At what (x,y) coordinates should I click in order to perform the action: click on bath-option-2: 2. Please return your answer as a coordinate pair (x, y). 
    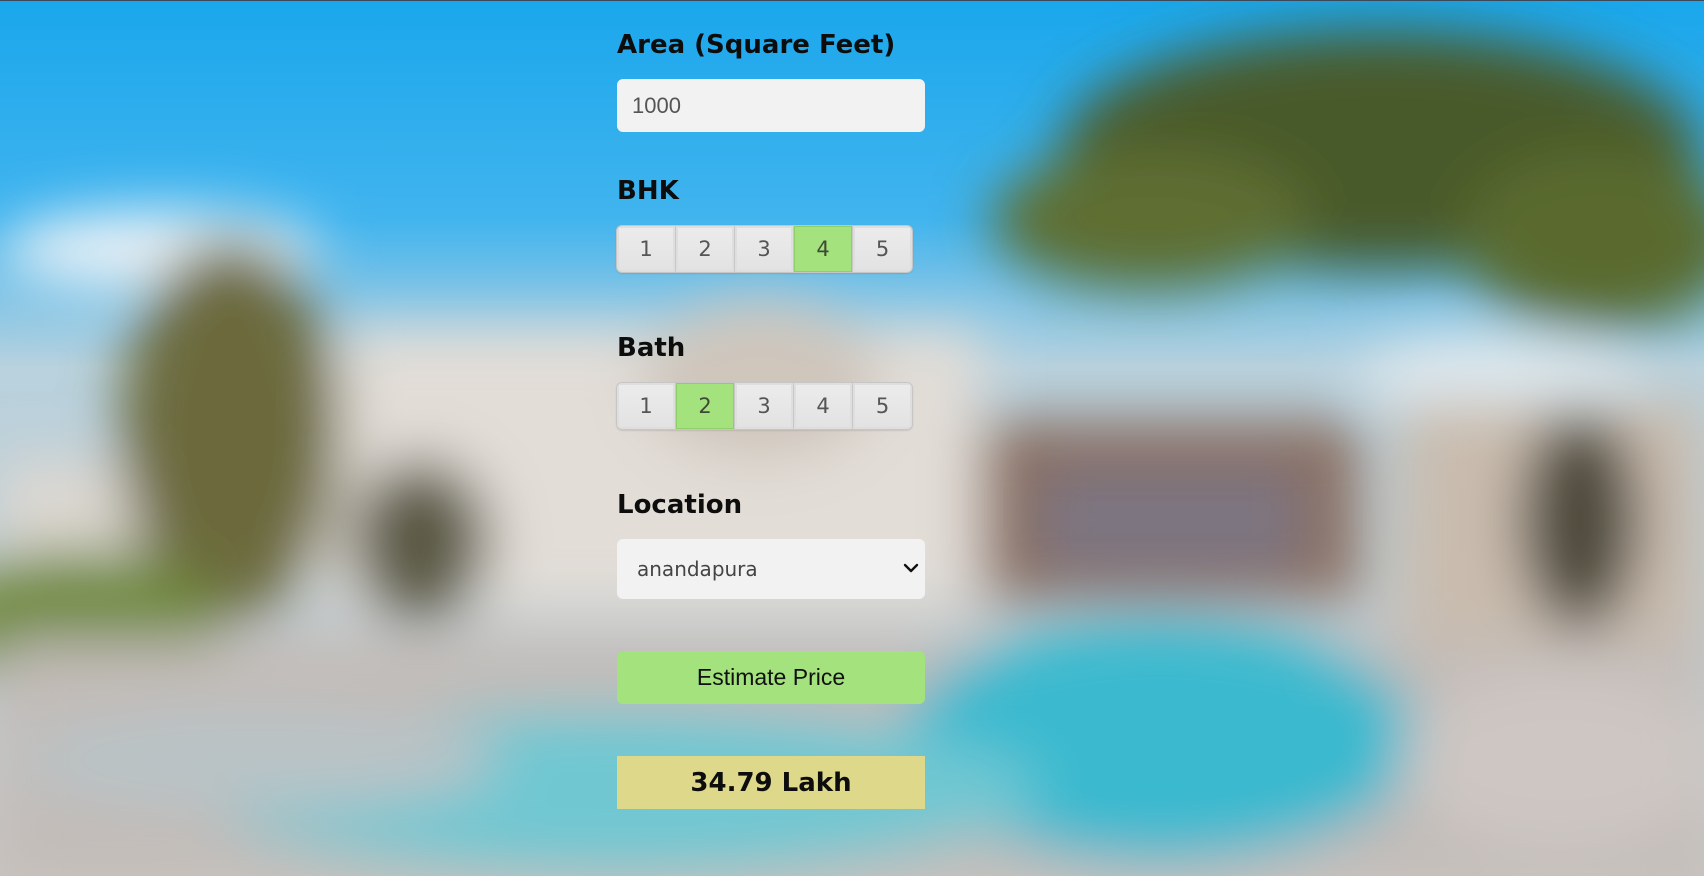
    Looking at the image, I should click on (705, 406).